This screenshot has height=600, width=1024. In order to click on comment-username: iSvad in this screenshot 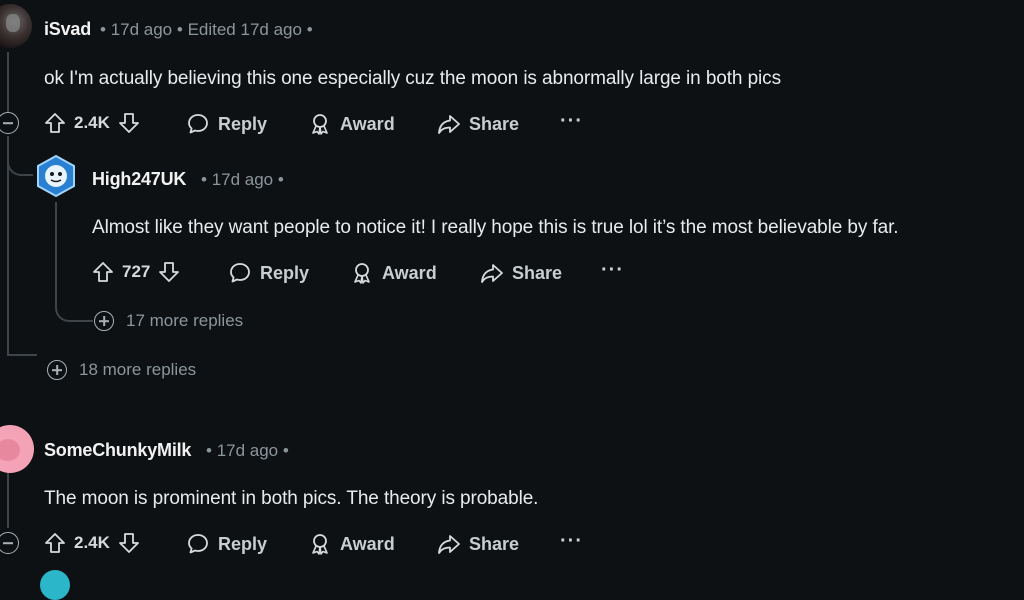, I will do `click(67, 29)`.